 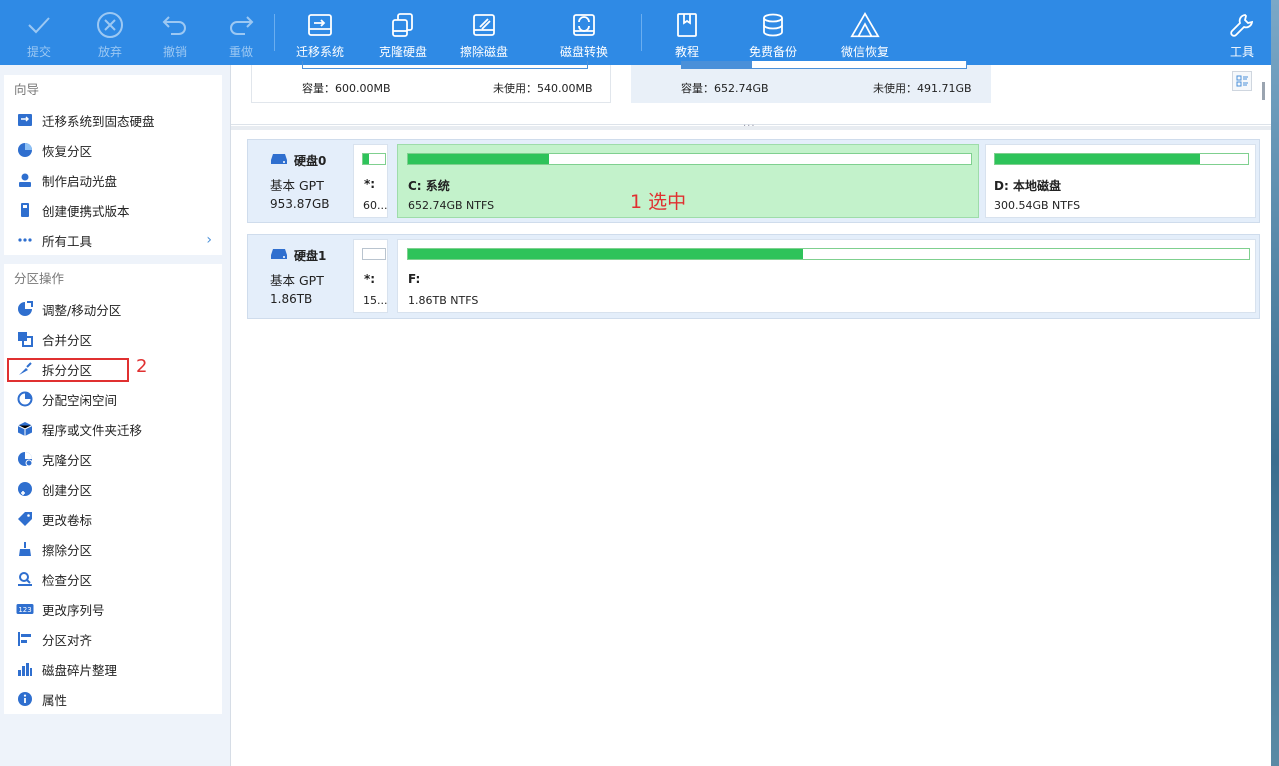 What do you see at coordinates (543, 88) in the screenshot?
I see `card-unused: 未使用：540.00MB` at bounding box center [543, 88].